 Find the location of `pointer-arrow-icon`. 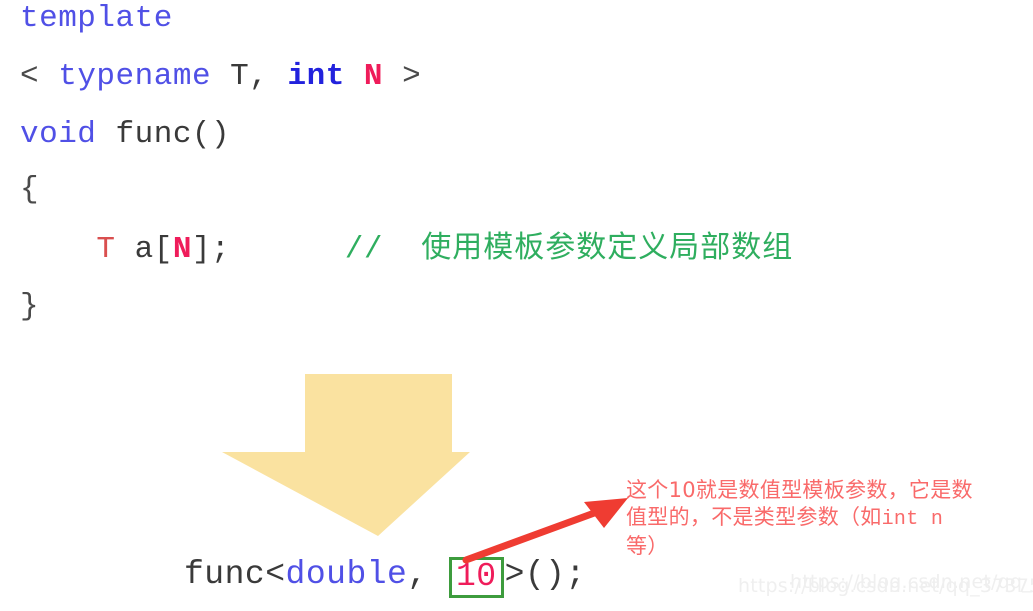

pointer-arrow-icon is located at coordinates (545, 531).